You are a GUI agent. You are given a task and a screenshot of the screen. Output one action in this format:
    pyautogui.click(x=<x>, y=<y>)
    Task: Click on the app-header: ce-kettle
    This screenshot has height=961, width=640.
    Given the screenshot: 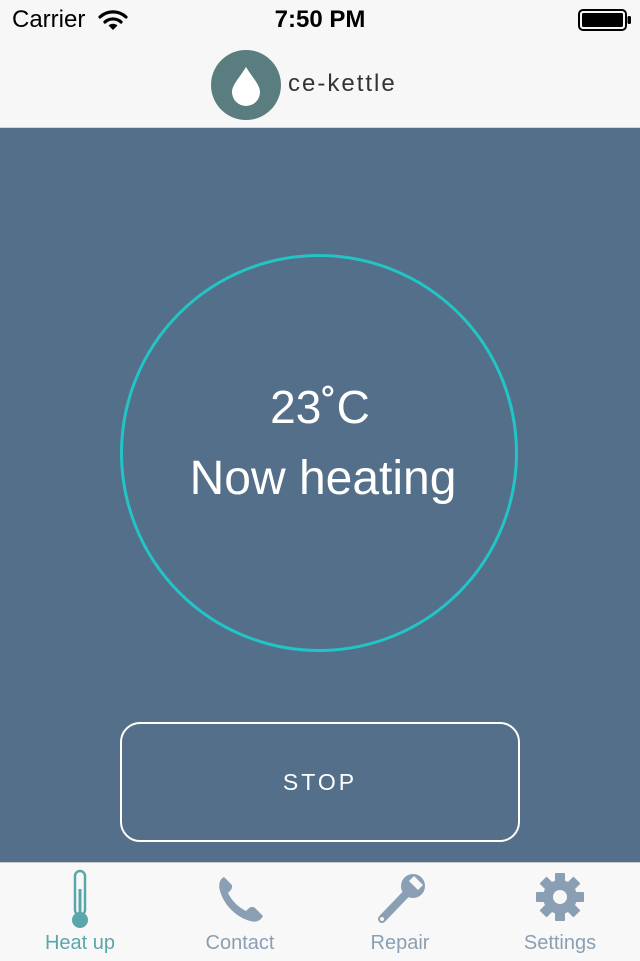 What is the action you would take?
    pyautogui.click(x=320, y=84)
    